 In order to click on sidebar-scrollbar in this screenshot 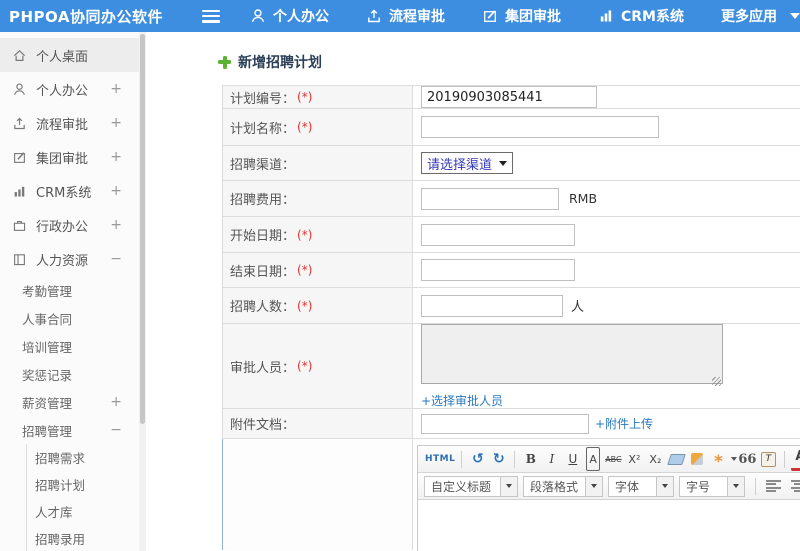, I will do `click(142, 291)`.